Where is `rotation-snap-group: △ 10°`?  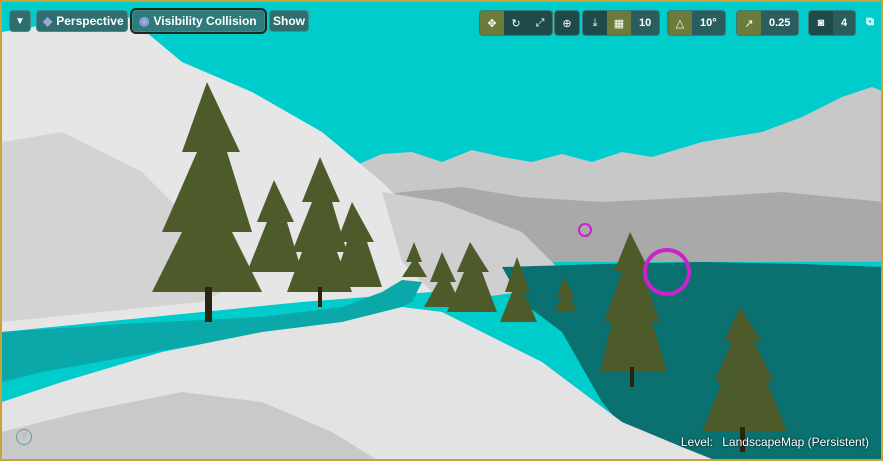 rotation-snap-group: △ 10° is located at coordinates (696, 23).